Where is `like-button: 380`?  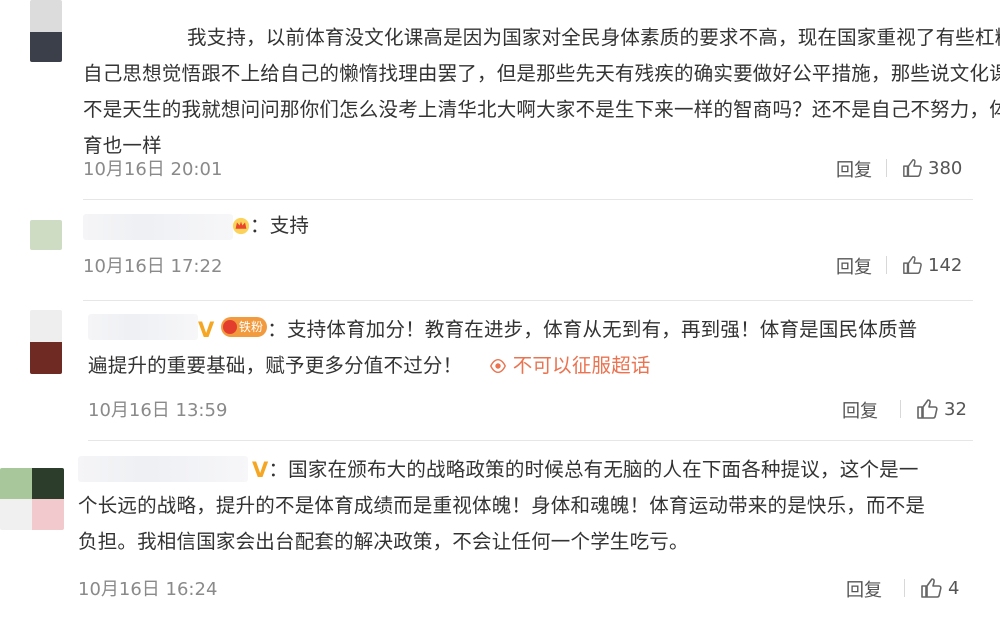
like-button: 380 is located at coordinates (932, 168).